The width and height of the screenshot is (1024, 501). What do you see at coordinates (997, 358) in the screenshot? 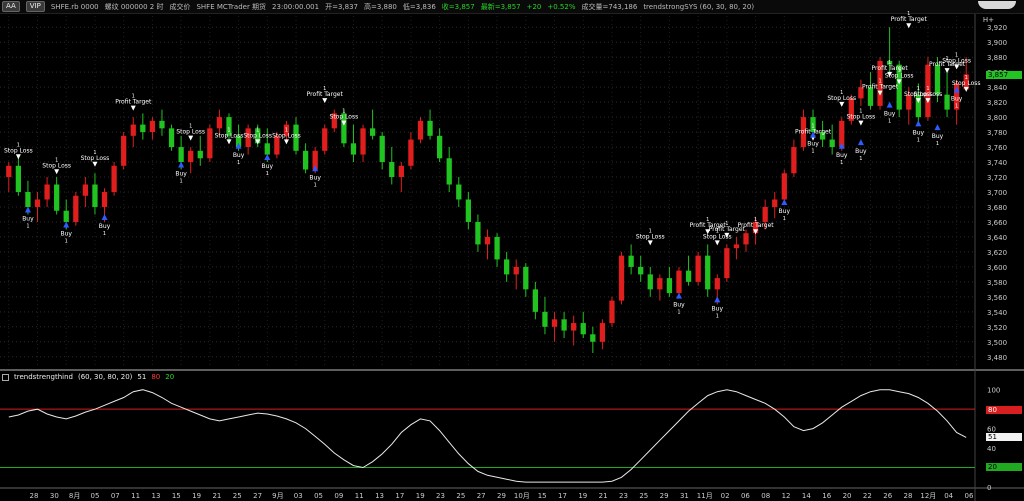
I see `price-tick-label: 3,480` at bounding box center [997, 358].